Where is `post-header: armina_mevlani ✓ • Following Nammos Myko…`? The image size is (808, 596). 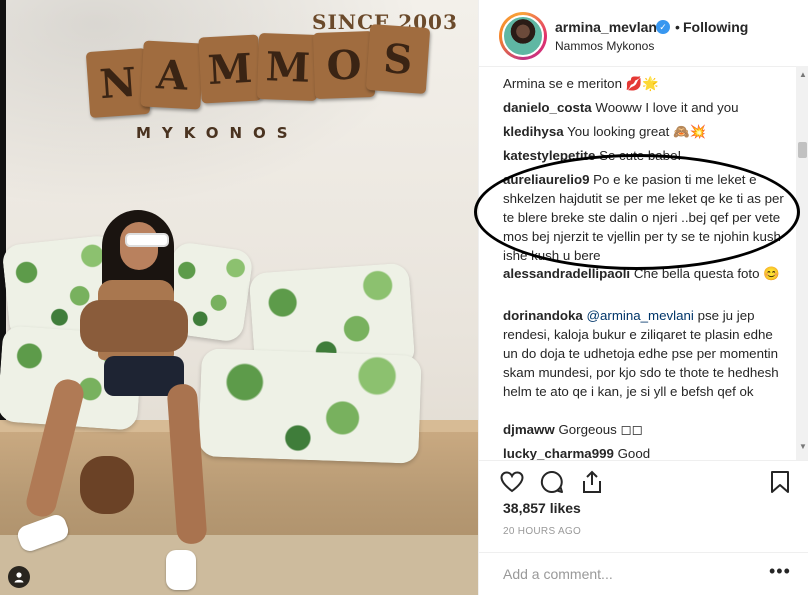 post-header: armina_mevlani ✓ • Following Nammos Myko… is located at coordinates (643, 33).